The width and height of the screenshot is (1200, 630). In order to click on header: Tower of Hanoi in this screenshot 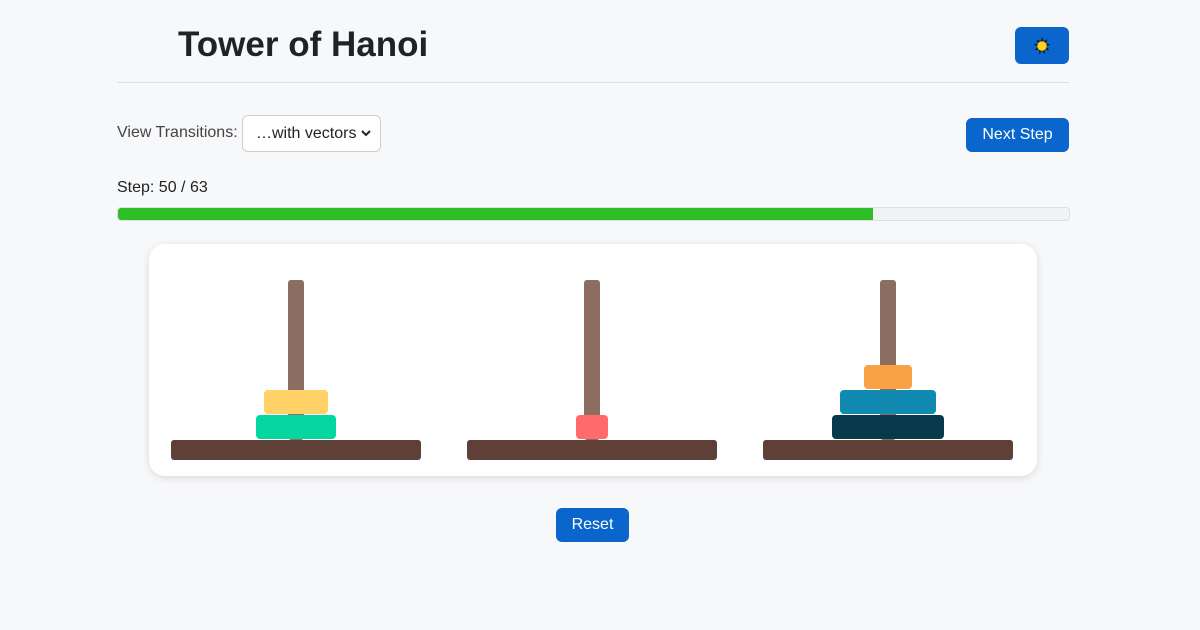, I will do `click(593, 41)`.